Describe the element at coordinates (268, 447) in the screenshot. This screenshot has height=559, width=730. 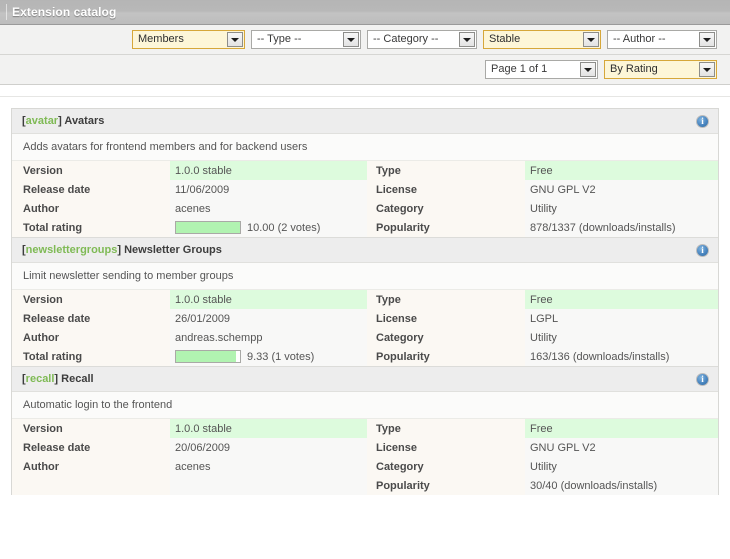
I see `value-release-date: 20/06/2009` at that location.